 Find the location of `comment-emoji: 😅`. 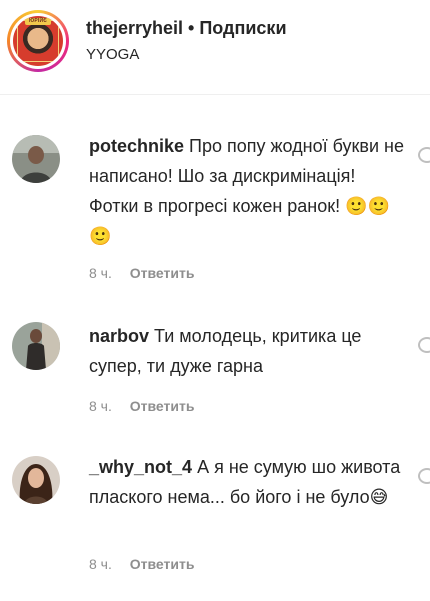

comment-emoji: 😅 is located at coordinates (379, 497).